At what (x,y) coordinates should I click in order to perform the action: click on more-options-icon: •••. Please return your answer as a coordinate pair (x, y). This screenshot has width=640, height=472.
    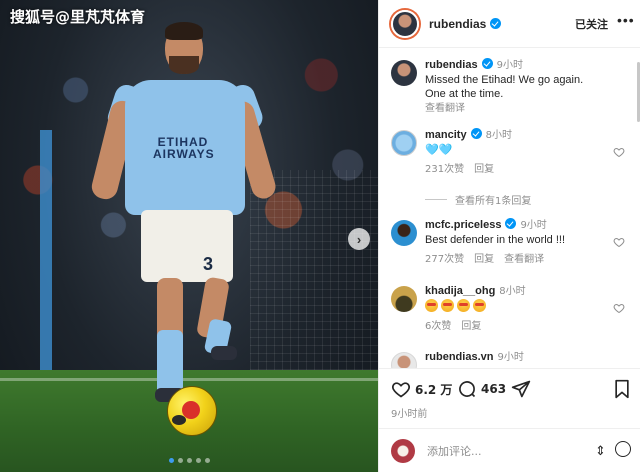
    Looking at the image, I should click on (626, 20).